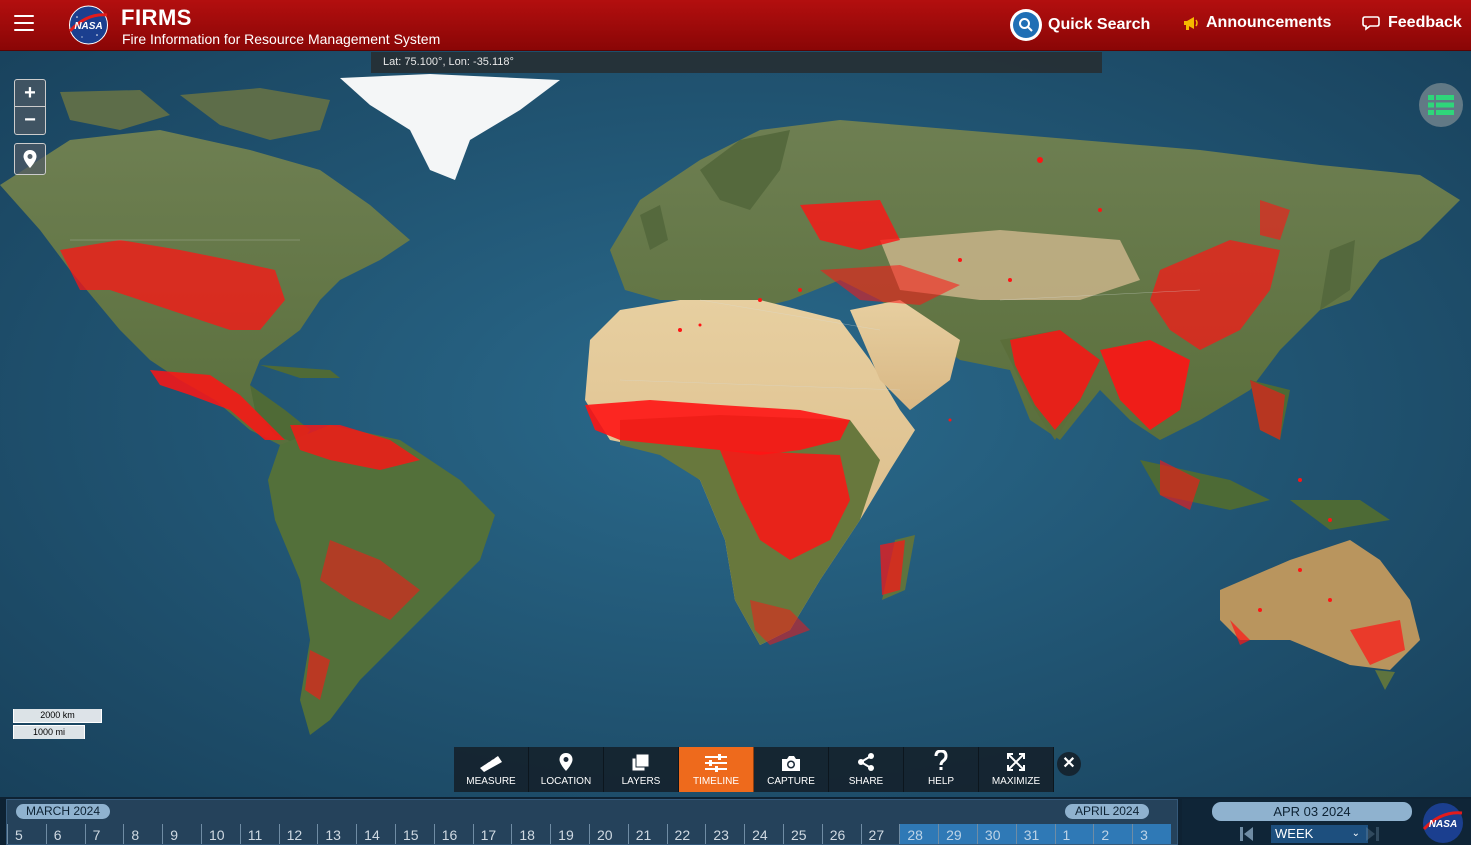  I want to click on share-label: SHARE, so click(866, 781).